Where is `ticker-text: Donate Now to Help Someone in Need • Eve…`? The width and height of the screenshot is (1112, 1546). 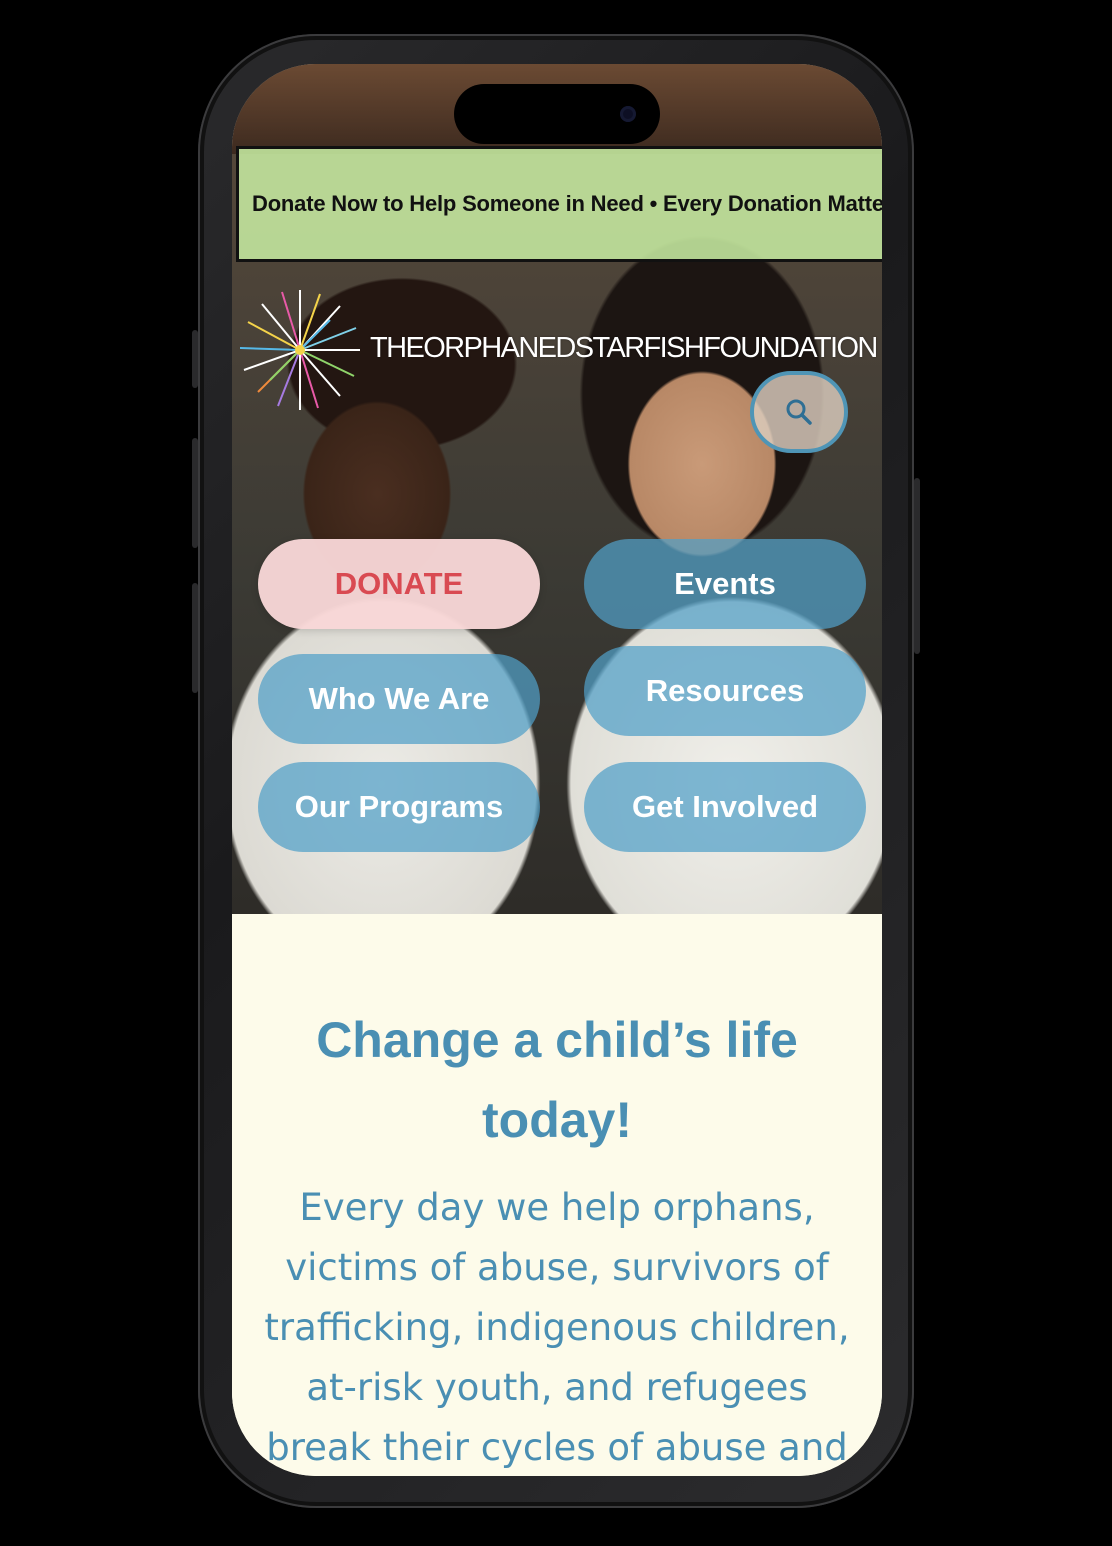
ticker-text: Donate Now to Help Someone in Need • Eve… is located at coordinates (567, 203).